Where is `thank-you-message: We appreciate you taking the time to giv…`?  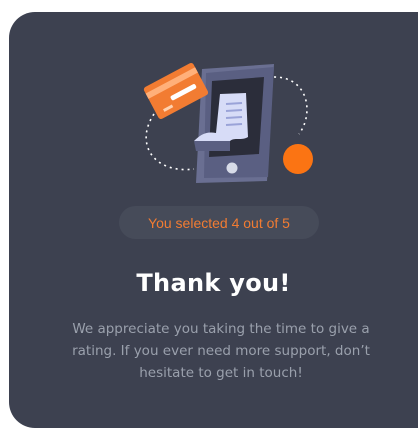 thank-you-message: We appreciate you taking the time to giv… is located at coordinates (221, 351).